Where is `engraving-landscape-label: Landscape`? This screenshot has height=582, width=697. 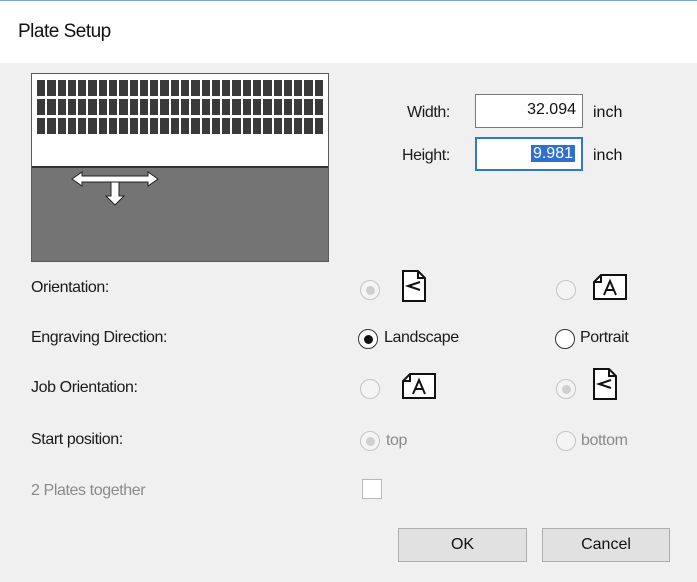 engraving-landscape-label: Landscape is located at coordinates (421, 338).